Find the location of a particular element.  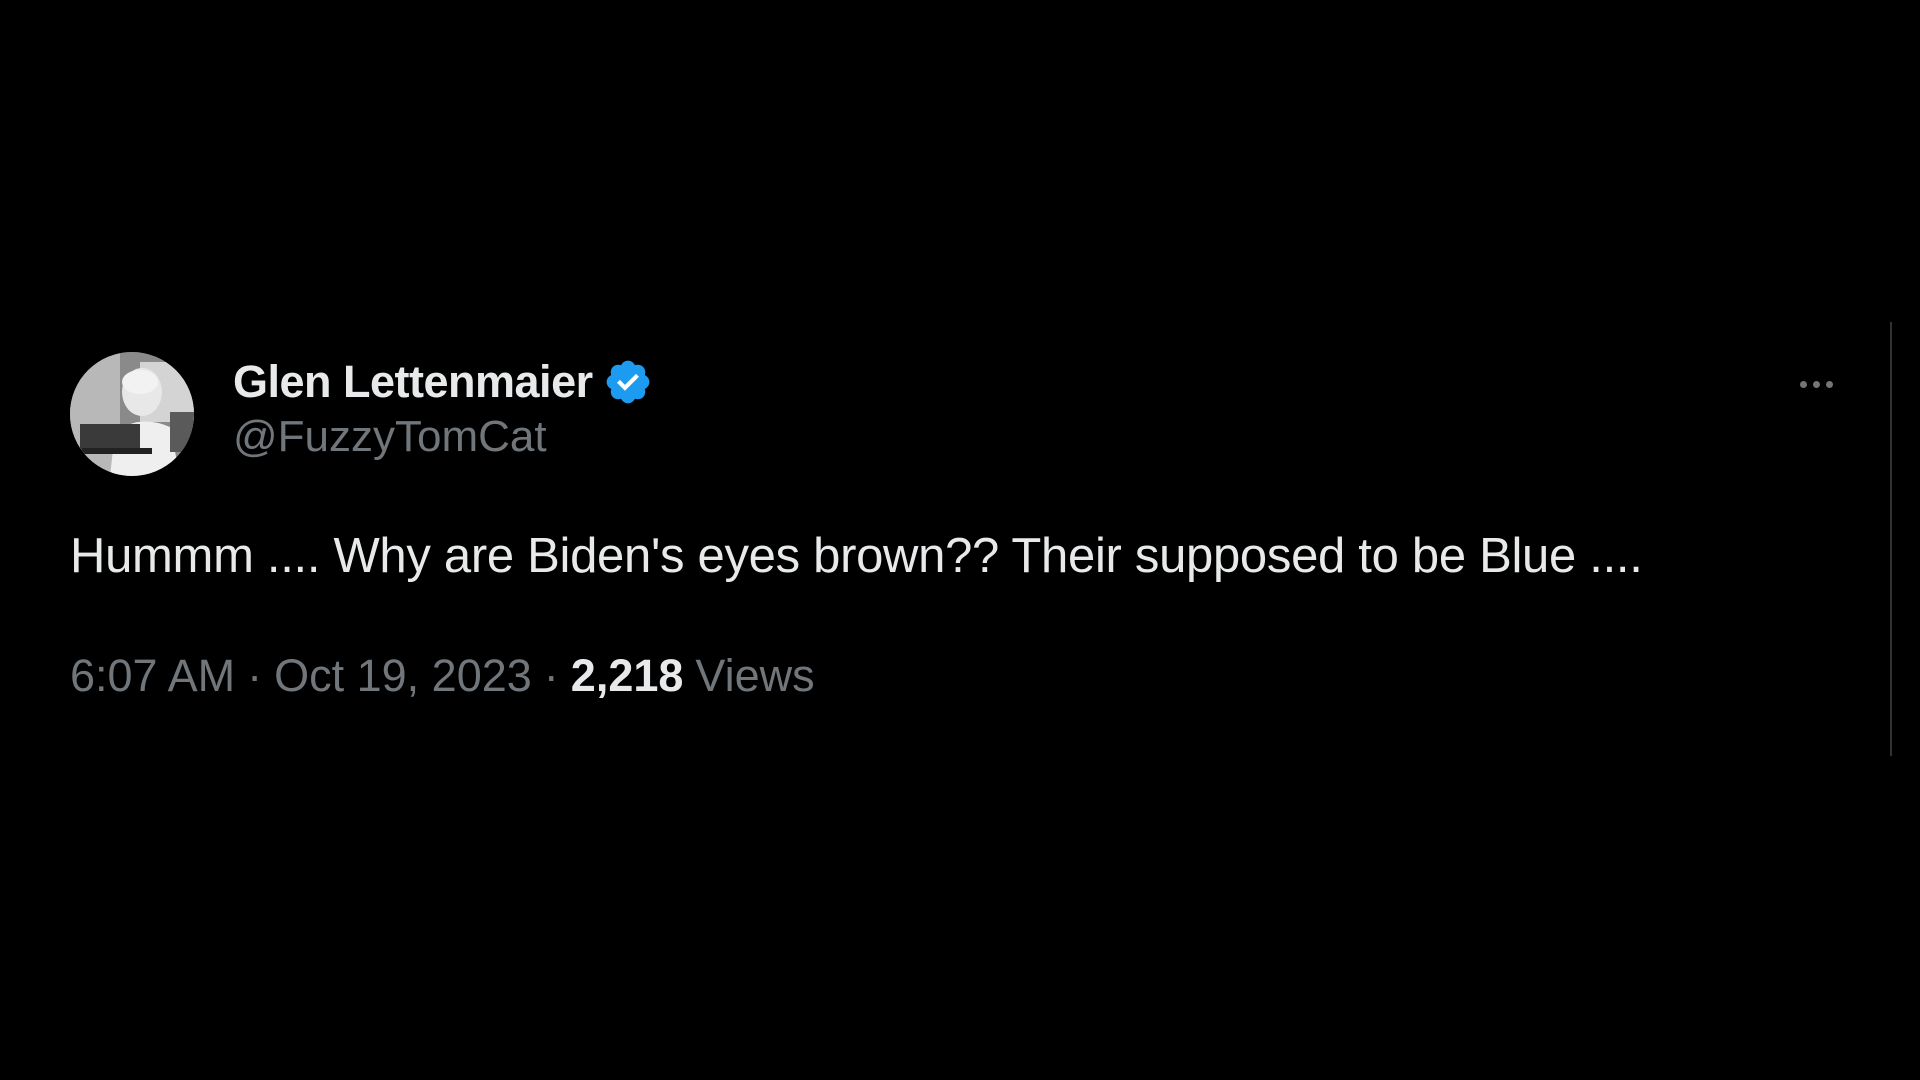

views-label: Views is located at coordinates (754, 676).